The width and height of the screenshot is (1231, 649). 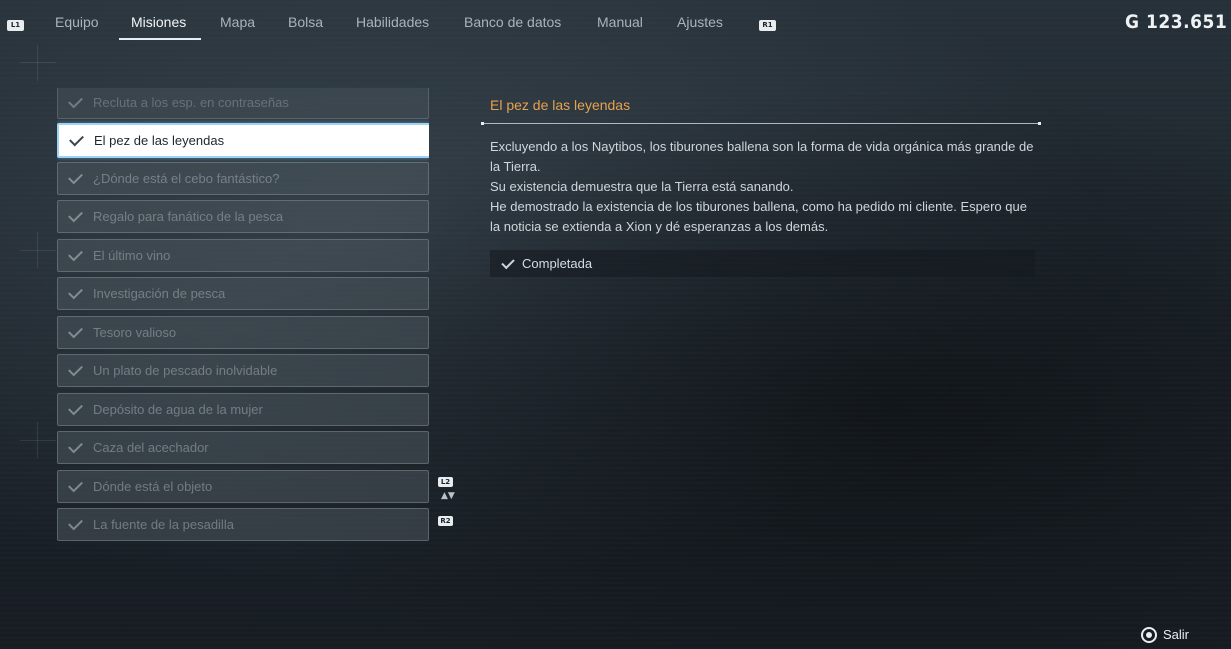 I want to click on exit-label: Salir, so click(x=1176, y=634).